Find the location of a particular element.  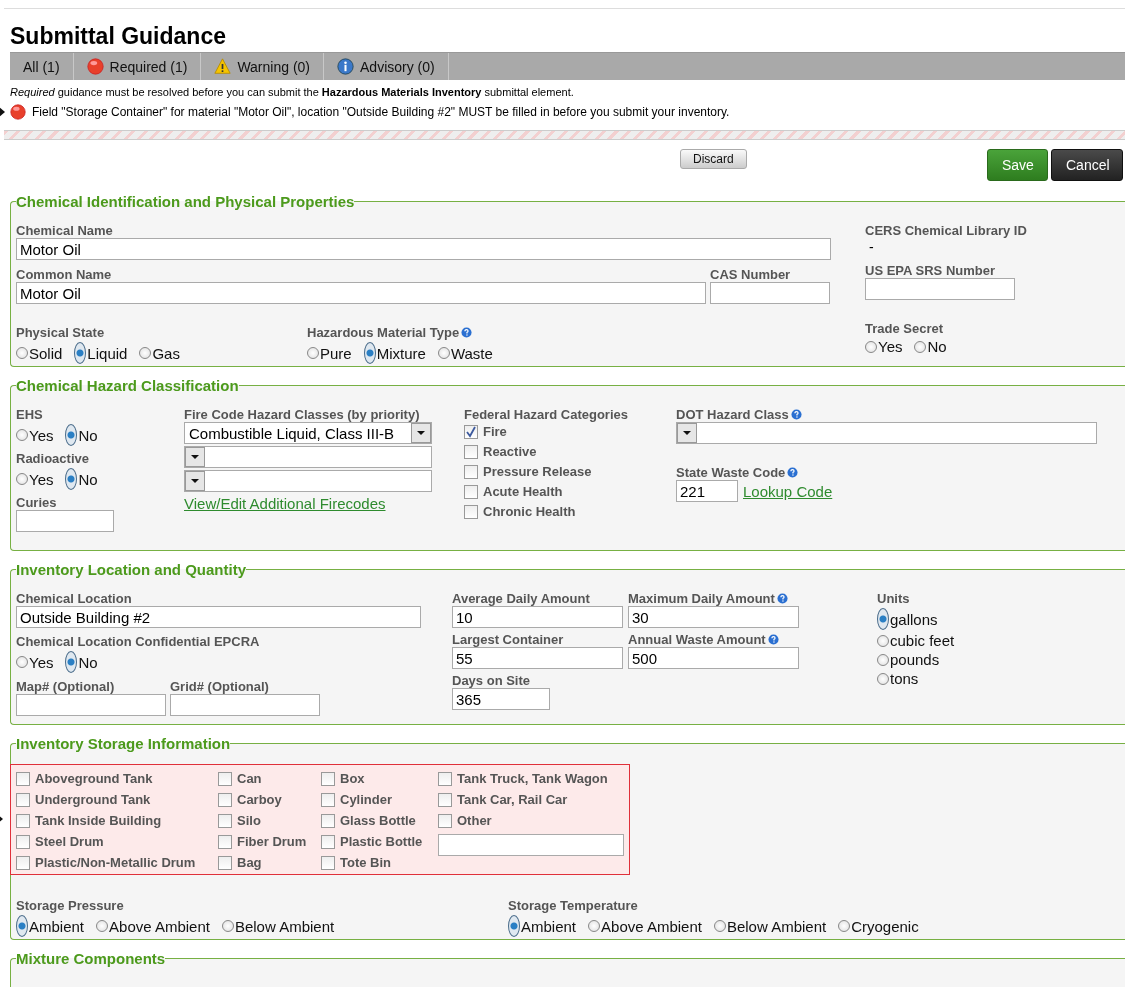

text-field: 221 is located at coordinates (707, 491).